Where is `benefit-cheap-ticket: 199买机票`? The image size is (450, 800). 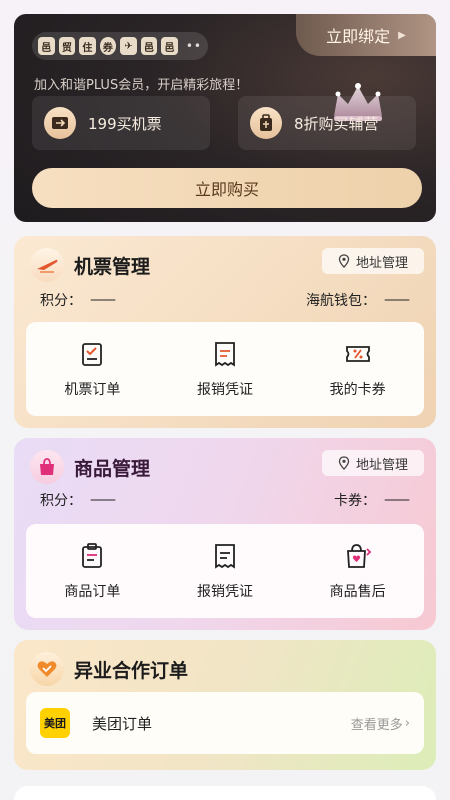
benefit-cheap-ticket: 199买机票 is located at coordinates (121, 123).